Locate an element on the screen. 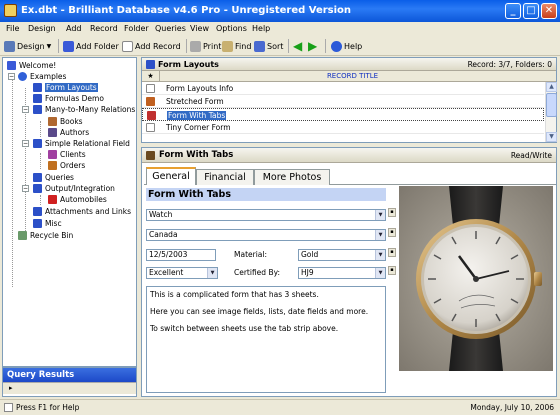  menu-options: Options is located at coordinates (231, 28).